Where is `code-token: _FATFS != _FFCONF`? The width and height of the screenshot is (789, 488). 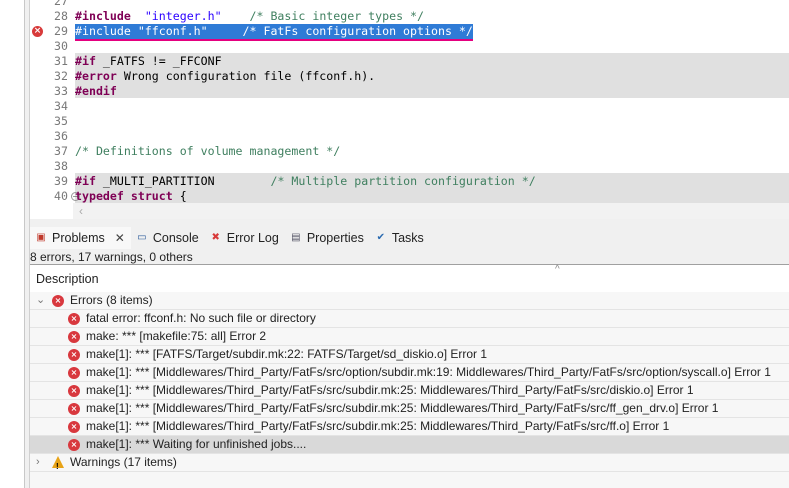
code-token: _FATFS != _FFCONF is located at coordinates (158, 60).